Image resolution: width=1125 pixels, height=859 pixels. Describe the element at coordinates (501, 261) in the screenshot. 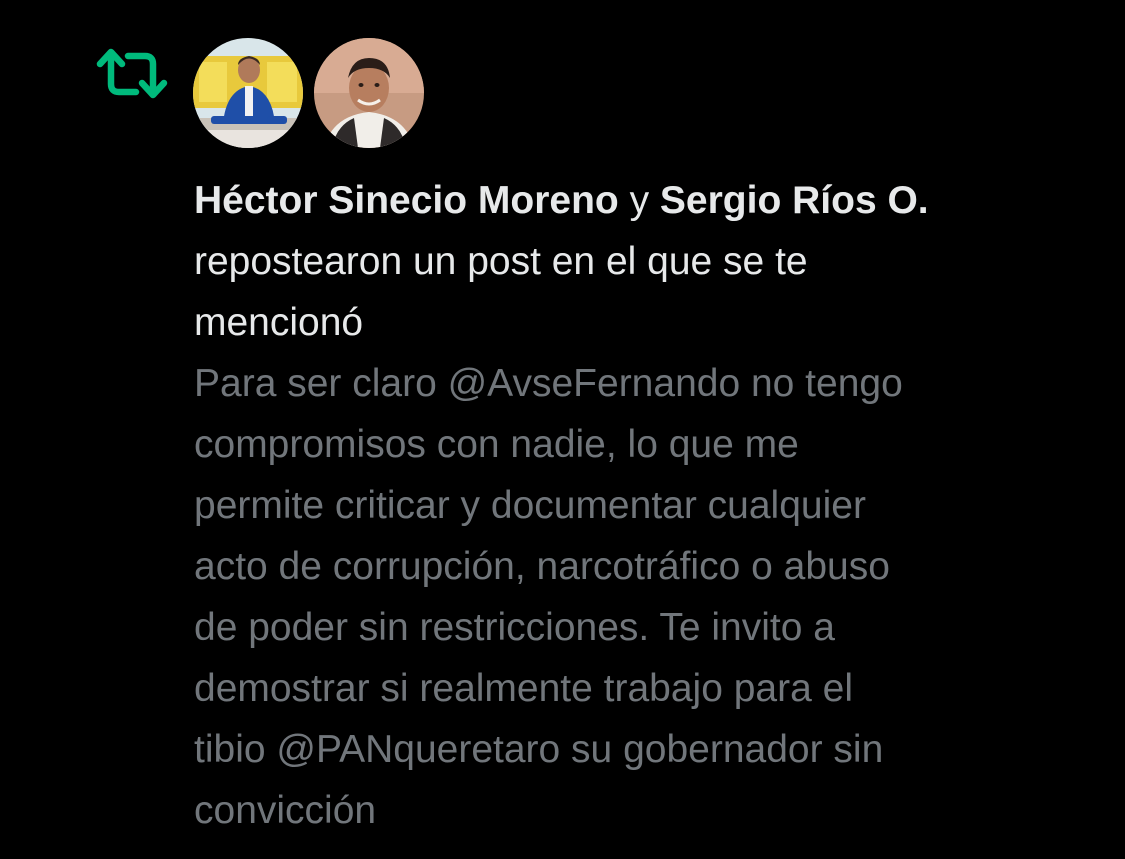

I see `action-text: repostearon un post en el que se te` at that location.